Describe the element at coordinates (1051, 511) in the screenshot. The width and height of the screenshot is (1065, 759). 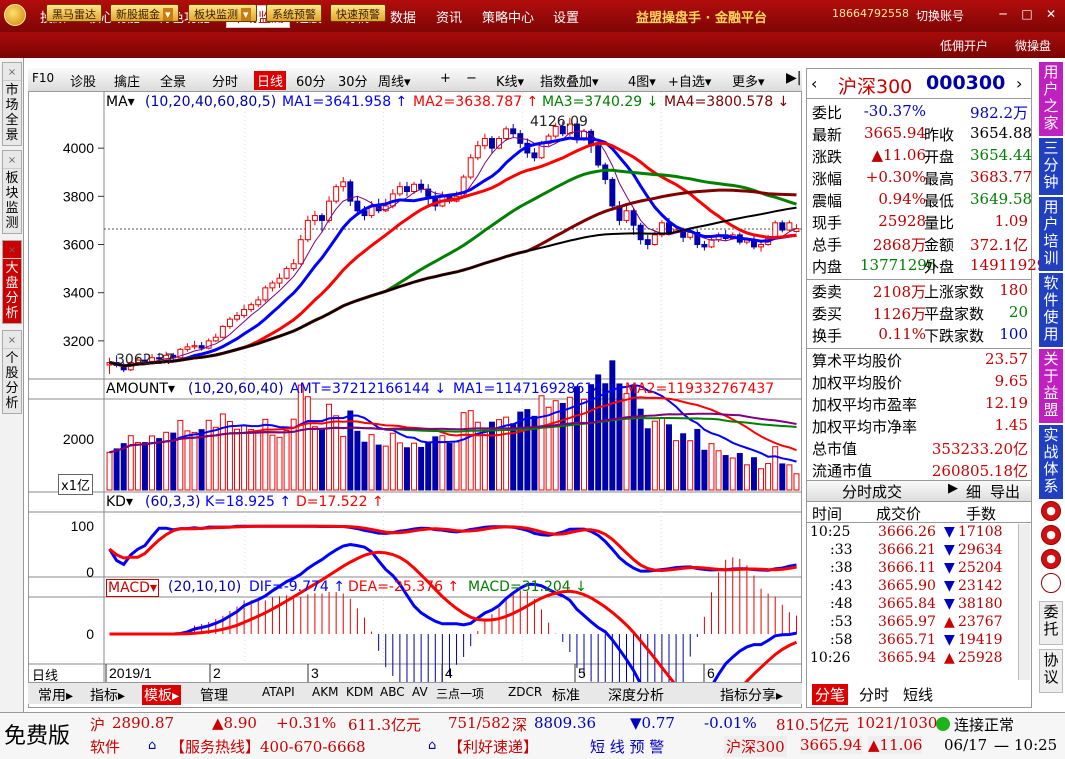
I see `settings-gear-icon: ●` at that location.